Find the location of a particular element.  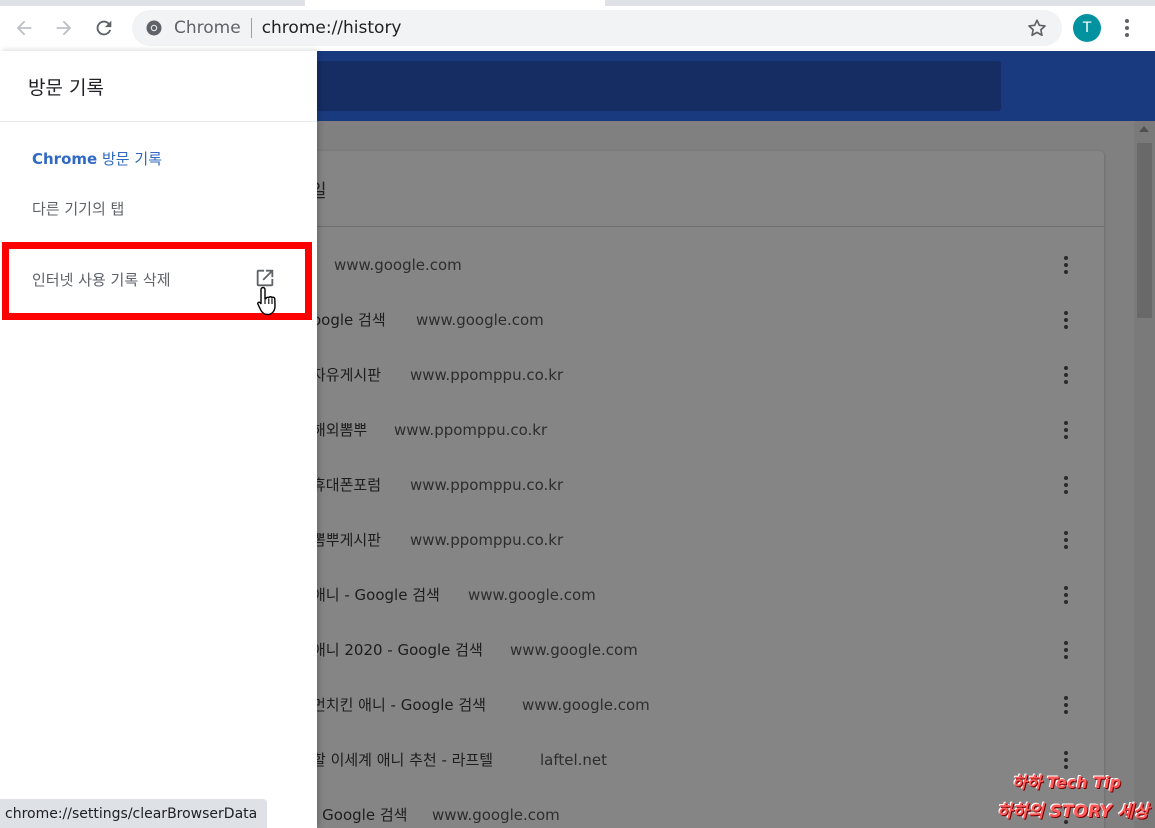

address-bar: Chrome chrome://history is located at coordinates (597, 28).